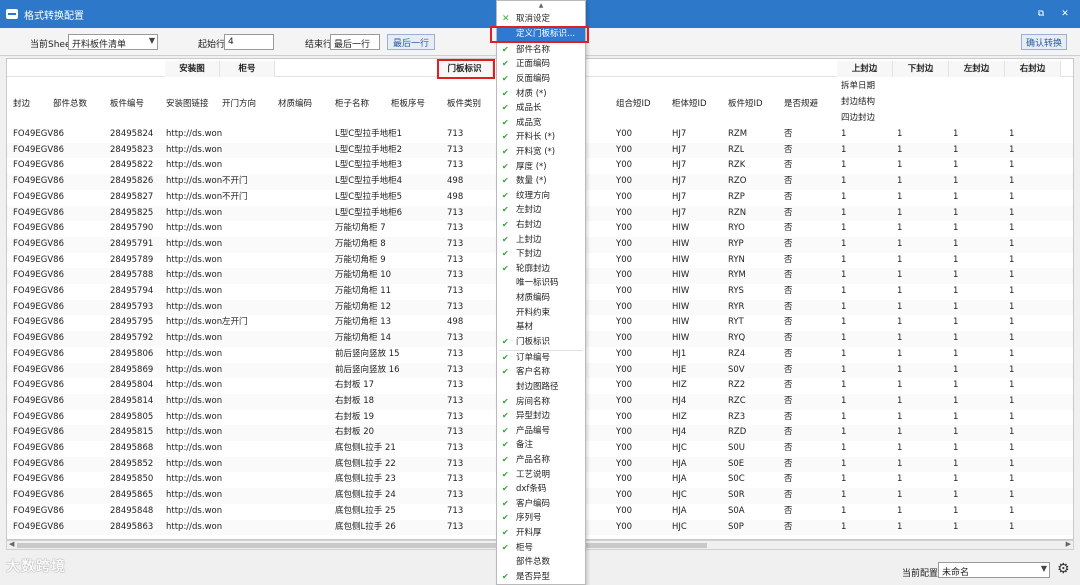 Image resolution: width=1080 pixels, height=585 pixels. I want to click on cell-cabinet-name: 底包侧L拉手 22, so click(365, 465).